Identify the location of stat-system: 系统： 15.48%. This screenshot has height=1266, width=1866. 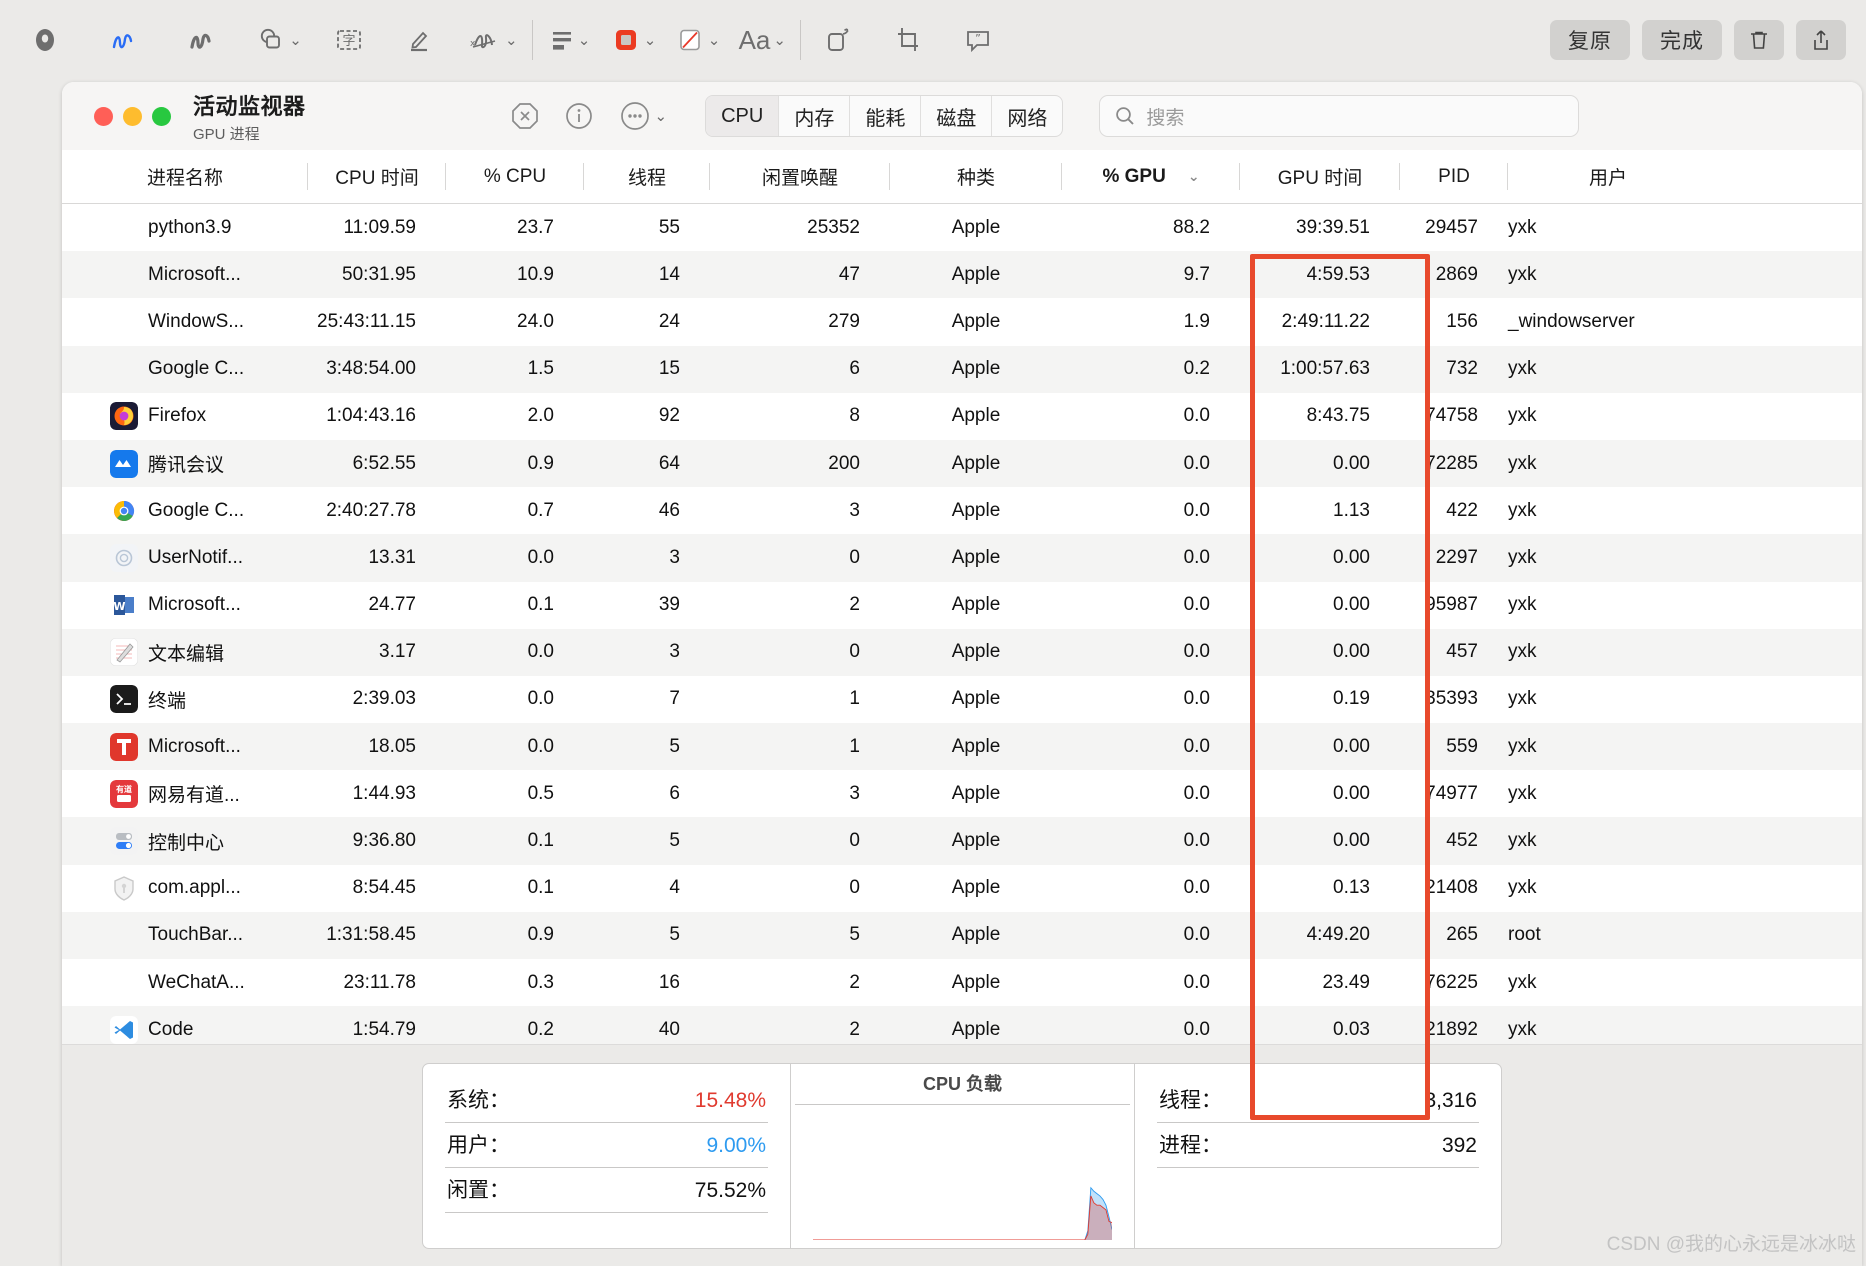
(606, 1100).